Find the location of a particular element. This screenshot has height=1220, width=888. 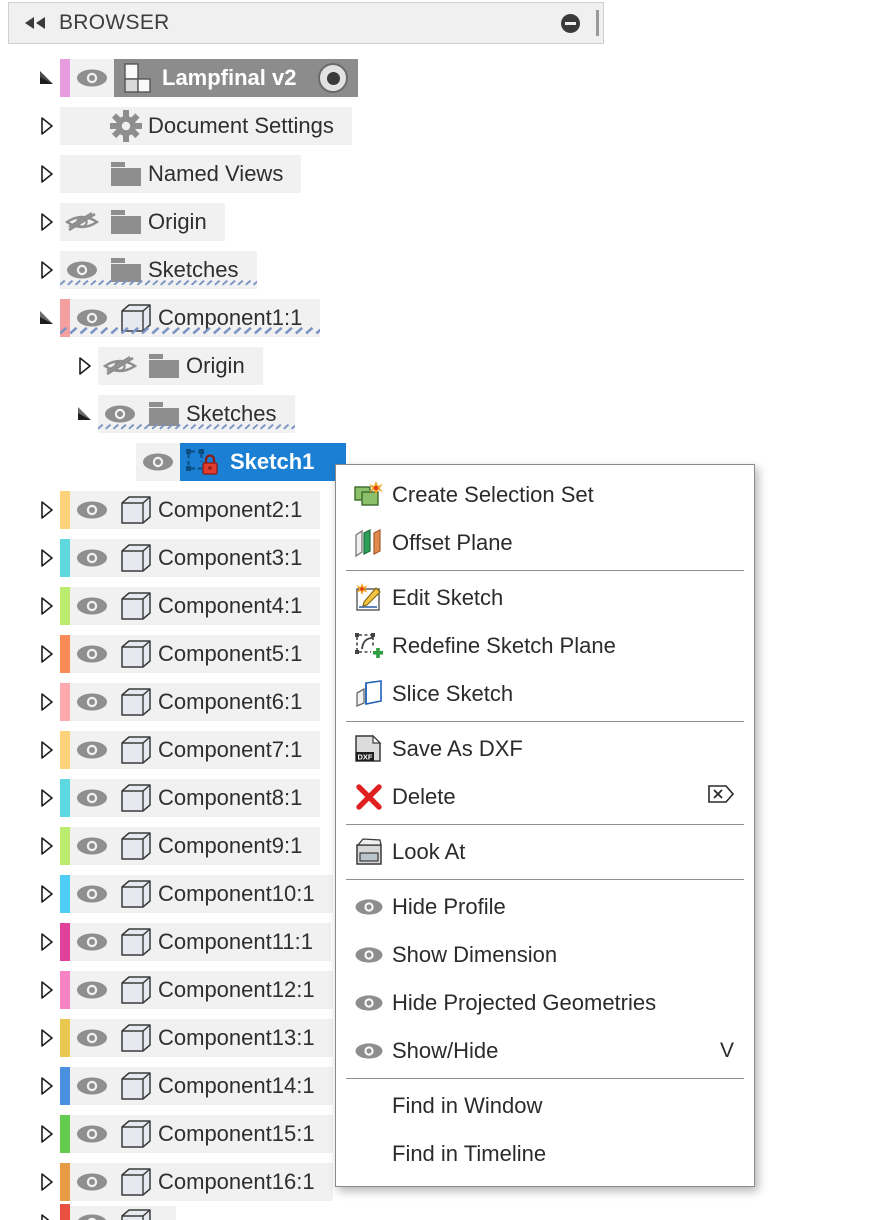

tree-row-body: Component14:1 is located at coordinates (196, 1086).